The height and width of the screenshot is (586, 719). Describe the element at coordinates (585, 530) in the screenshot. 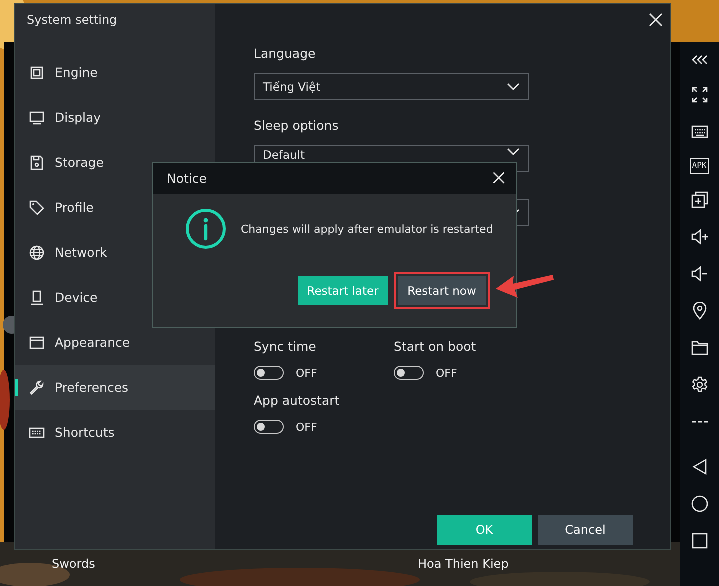

I see `cancel-button: Cancel` at that location.